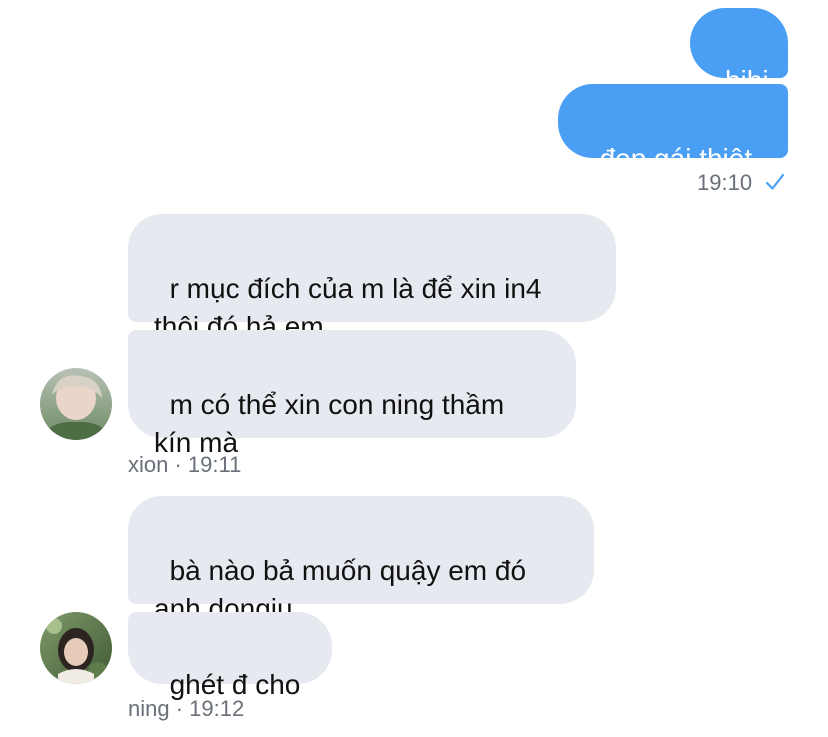 The width and height of the screenshot is (828, 737). I want to click on message-text: m có thể xin con ning thầm kín mà, so click(329, 423).